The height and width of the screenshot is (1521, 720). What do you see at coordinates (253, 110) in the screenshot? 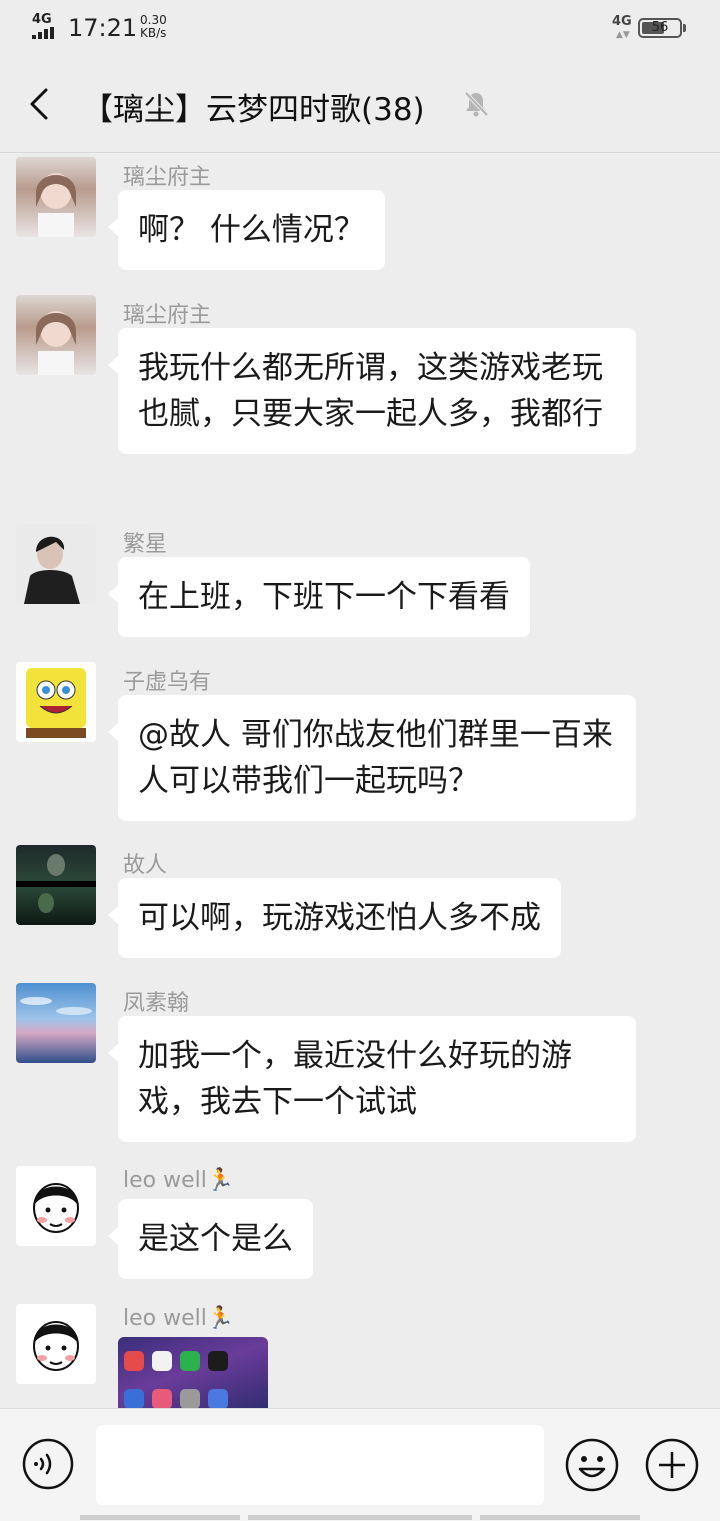
I see `chat-title: 【璃尘】云梦四时歌(38)` at bounding box center [253, 110].